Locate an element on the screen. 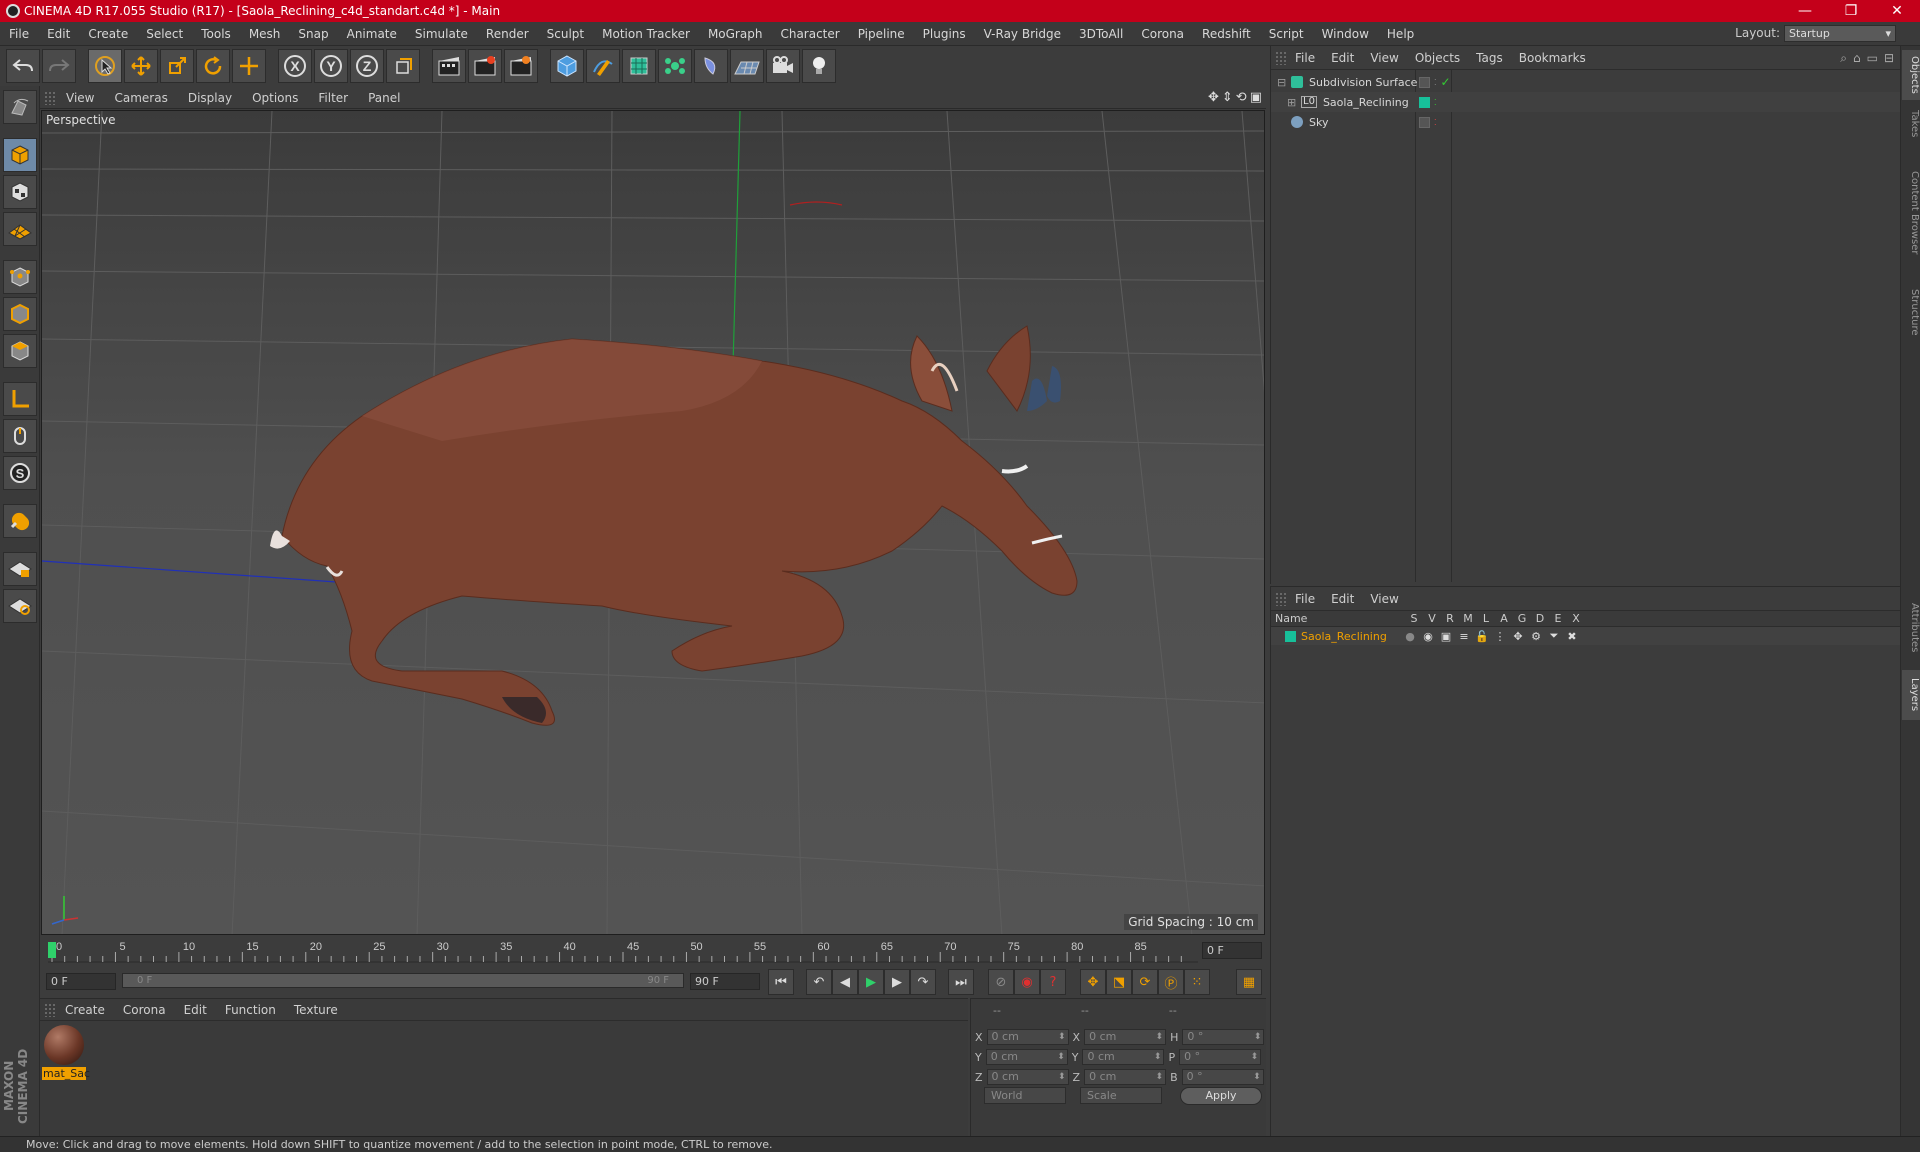 Image resolution: width=1920 pixels, height=1152 pixels. edit-render-settings-icon is located at coordinates (521, 66).